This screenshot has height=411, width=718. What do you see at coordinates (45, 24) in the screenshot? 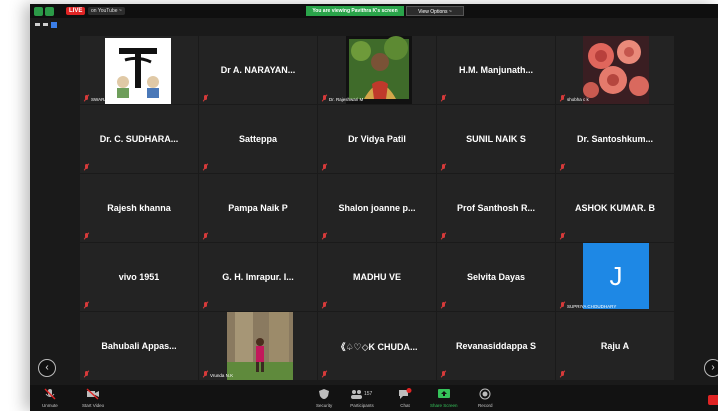
I see `restore-icon` at bounding box center [45, 24].